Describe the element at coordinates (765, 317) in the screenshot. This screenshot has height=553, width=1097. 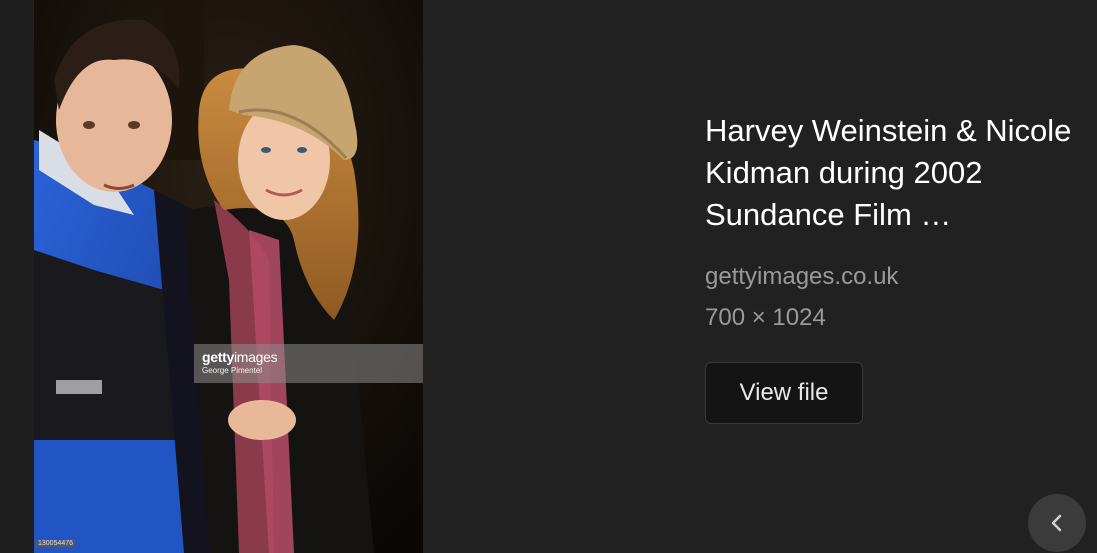
I see `image-dimensions: 700 × 1024` at that location.